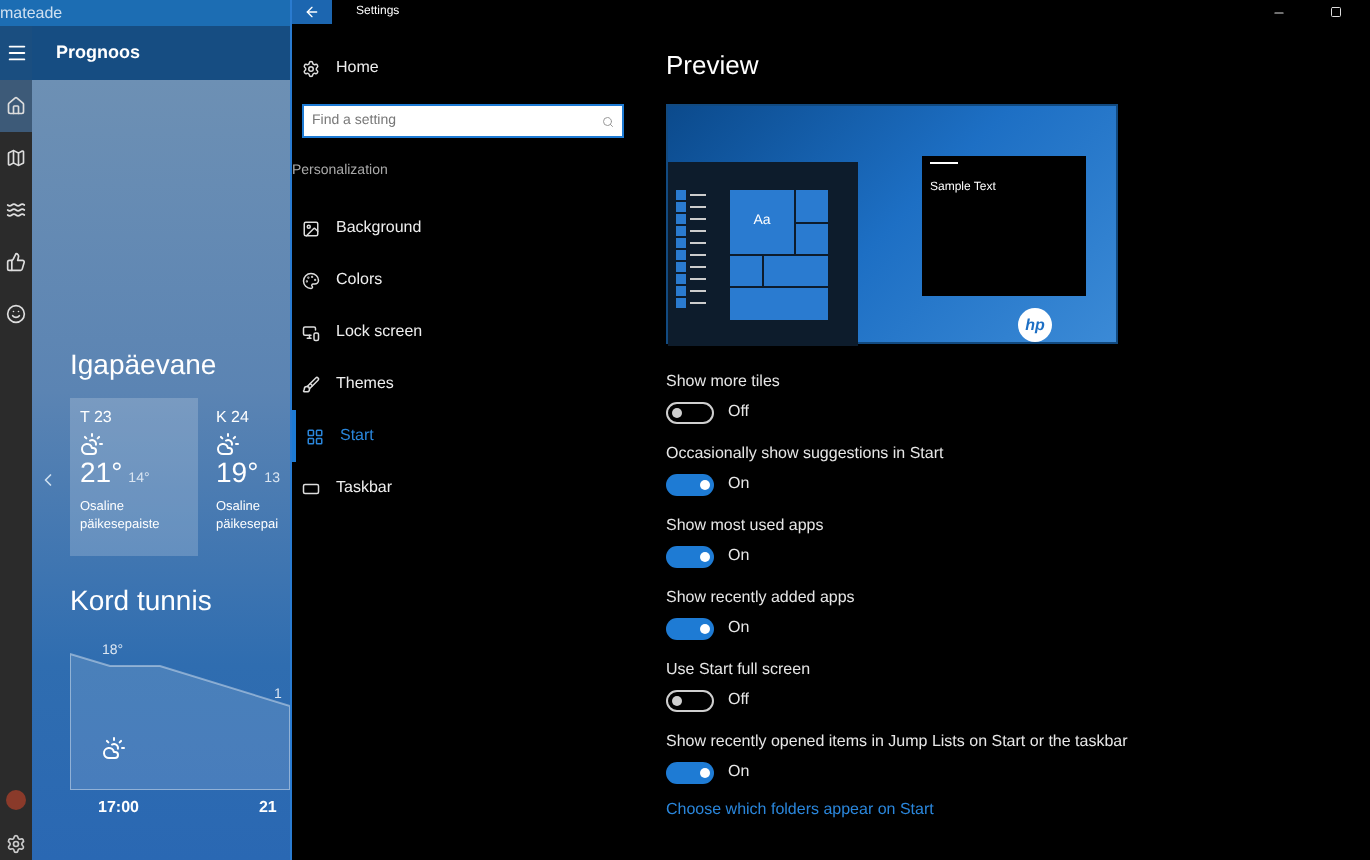 Image resolution: width=1370 pixels, height=860 pixels. I want to click on page-title: Prognoos, so click(98, 52).